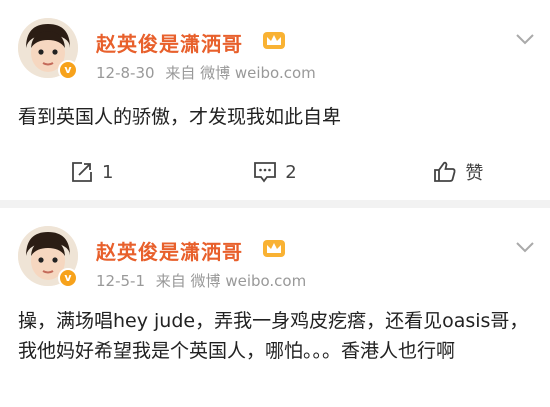 The height and width of the screenshot is (407, 550). I want to click on post-date: 12-5-1, so click(120, 281).